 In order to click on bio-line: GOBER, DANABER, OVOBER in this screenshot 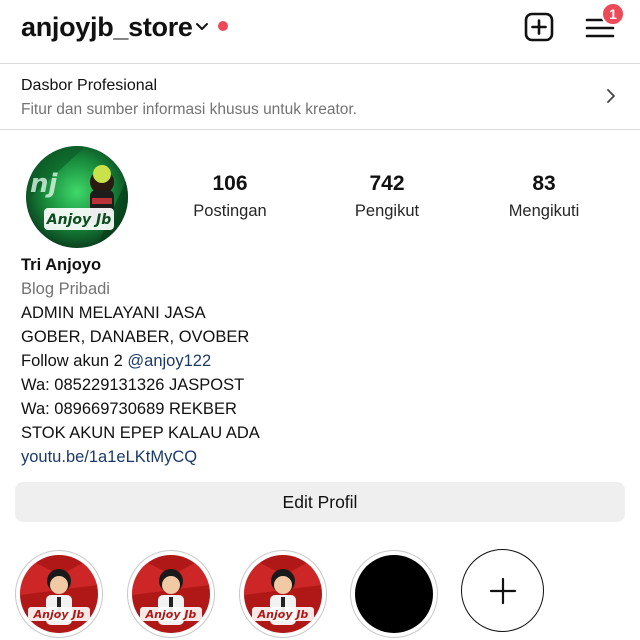, I will do `click(135, 337)`.